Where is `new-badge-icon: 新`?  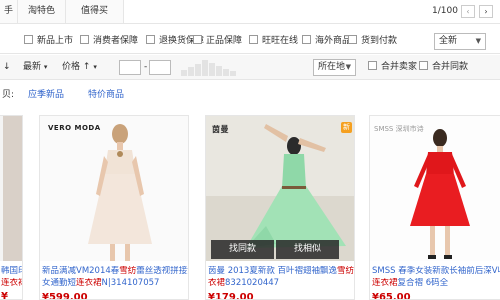 new-badge-icon: 新 is located at coordinates (346, 127).